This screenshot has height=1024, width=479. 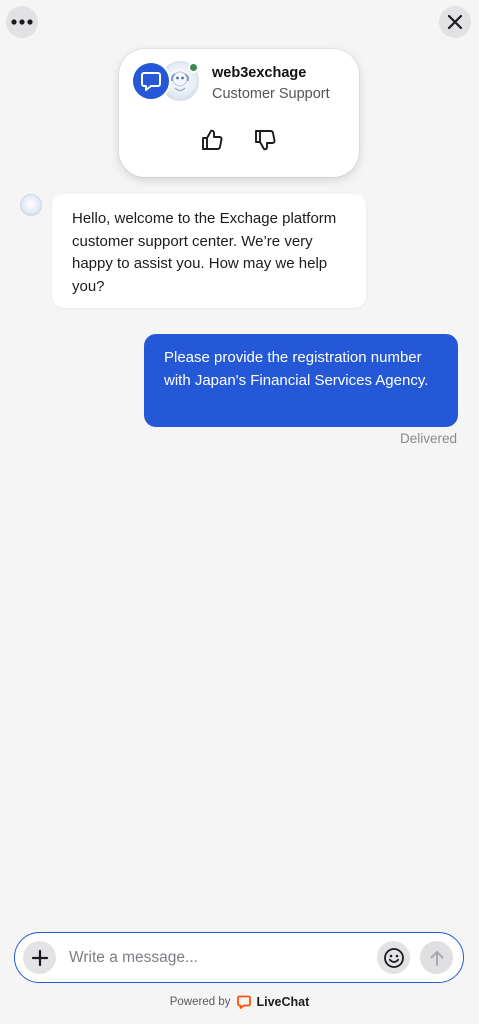 I want to click on agent-name: web3exchage, so click(x=259, y=73).